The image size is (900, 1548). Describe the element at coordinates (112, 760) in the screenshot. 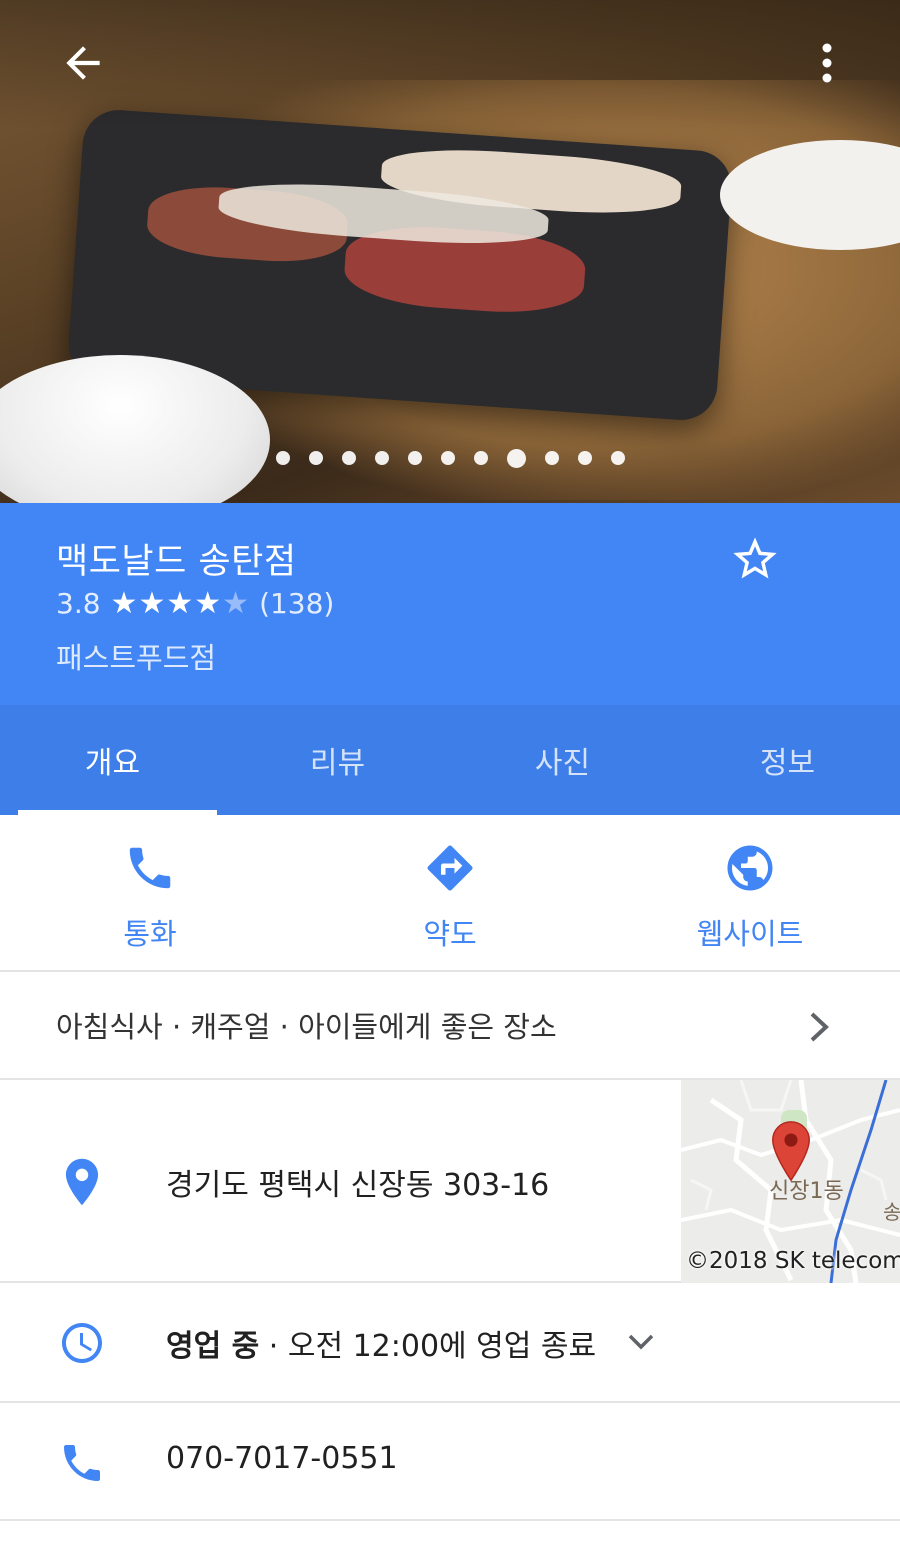

I see `tab-overview: 개요` at that location.